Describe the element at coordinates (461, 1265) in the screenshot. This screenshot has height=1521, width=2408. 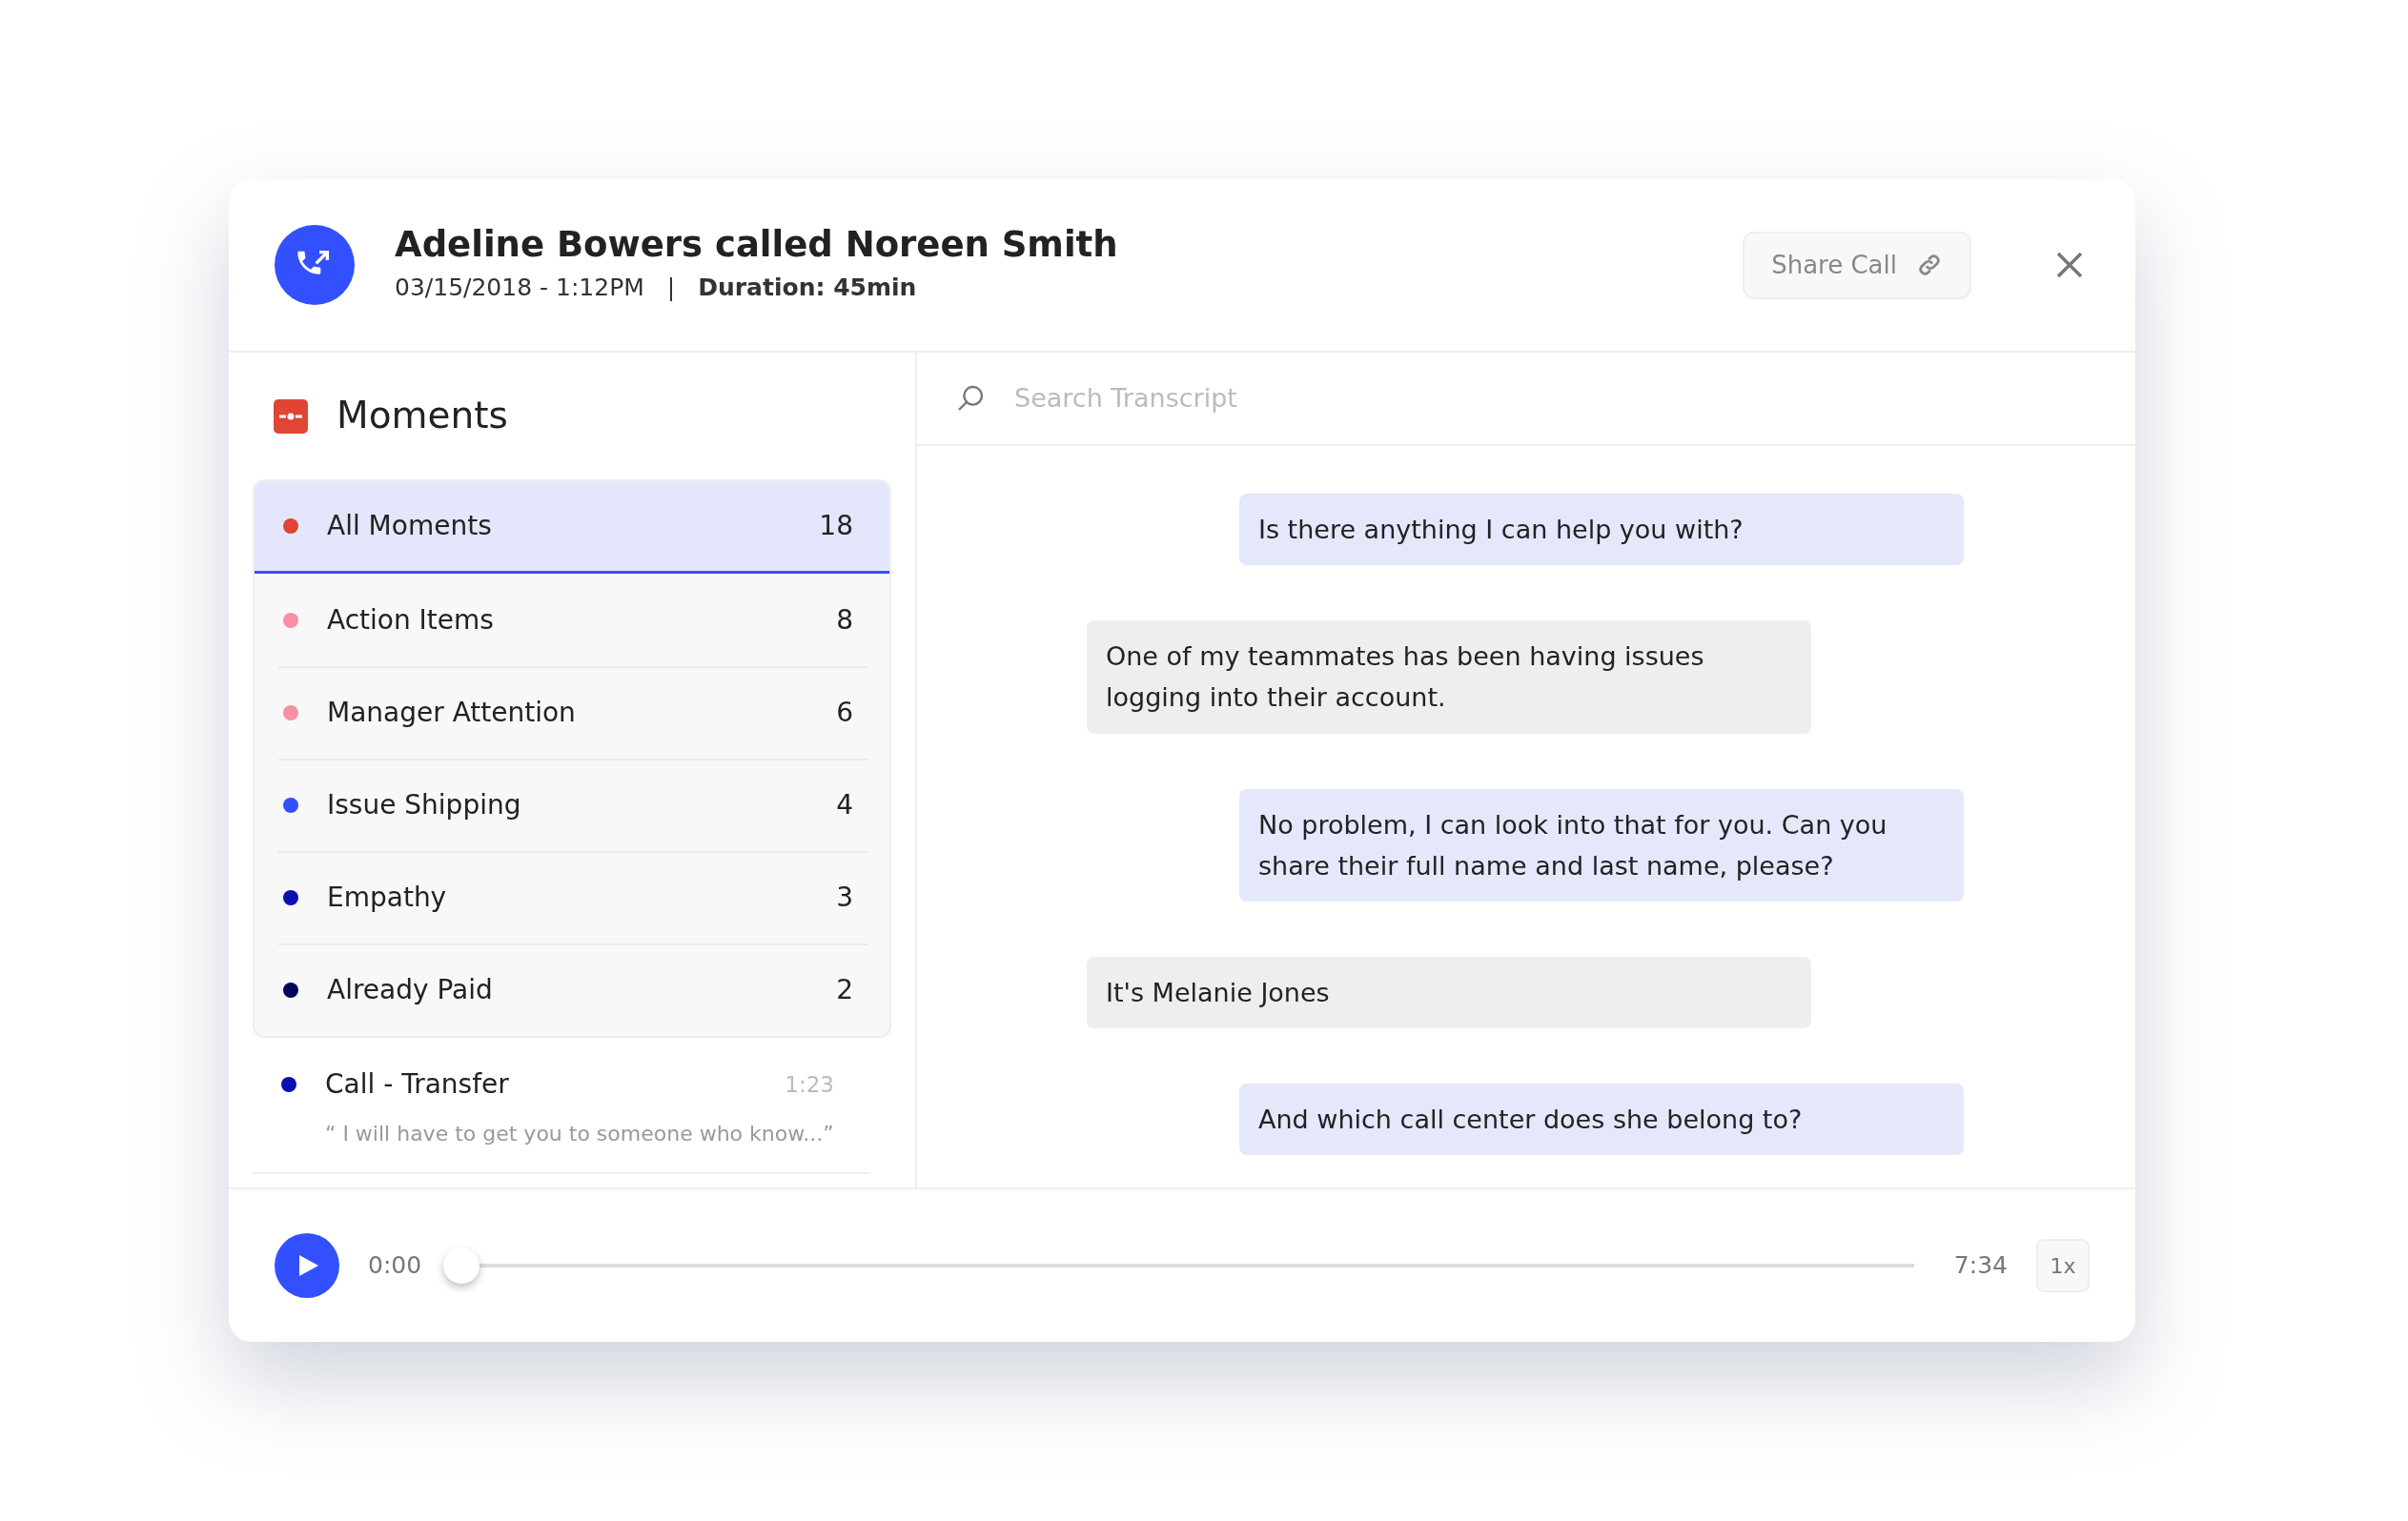
I see `progress-thumb` at that location.